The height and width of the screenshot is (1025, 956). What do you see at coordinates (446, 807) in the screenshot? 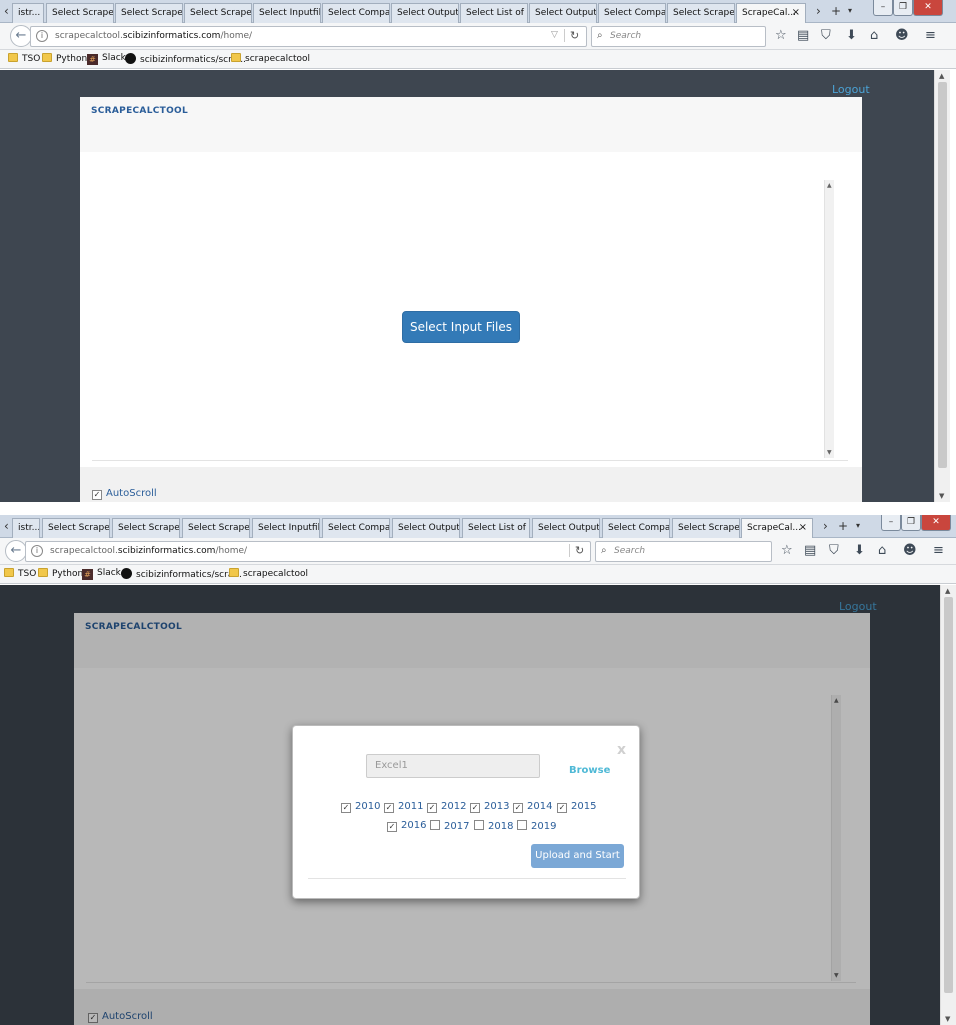
I see `year-checkbox-2012: ✓ 2012` at bounding box center [446, 807].